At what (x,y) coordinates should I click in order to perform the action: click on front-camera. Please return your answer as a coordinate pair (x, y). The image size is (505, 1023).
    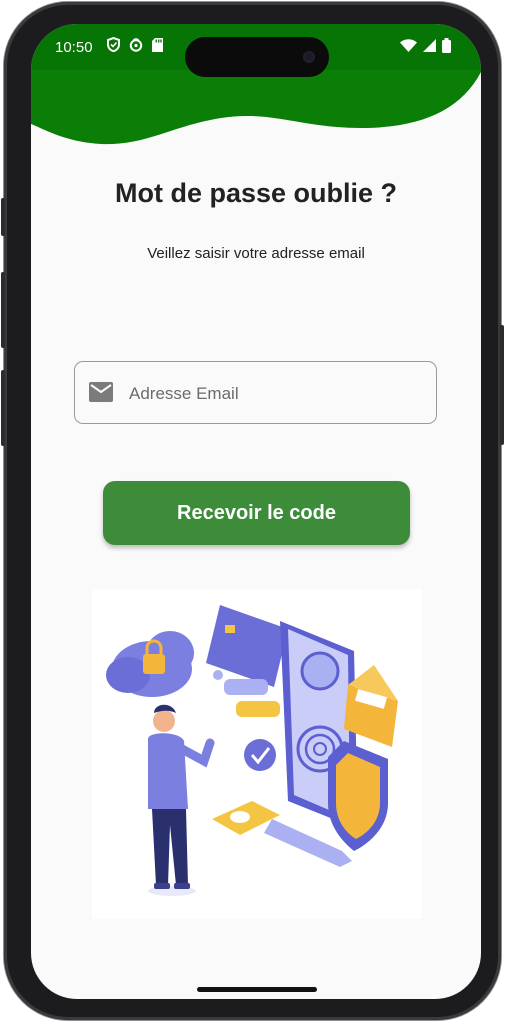
    Looking at the image, I should click on (309, 57).